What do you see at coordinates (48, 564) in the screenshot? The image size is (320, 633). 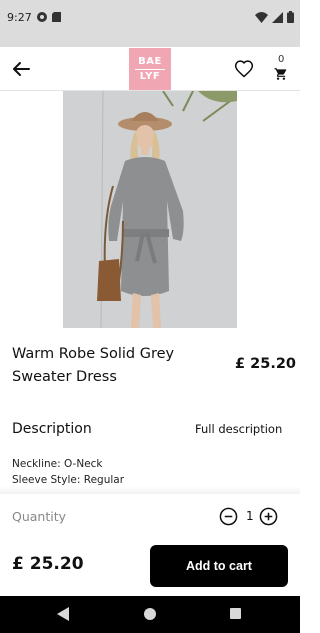 I see `total-price: £ 25.20` at bounding box center [48, 564].